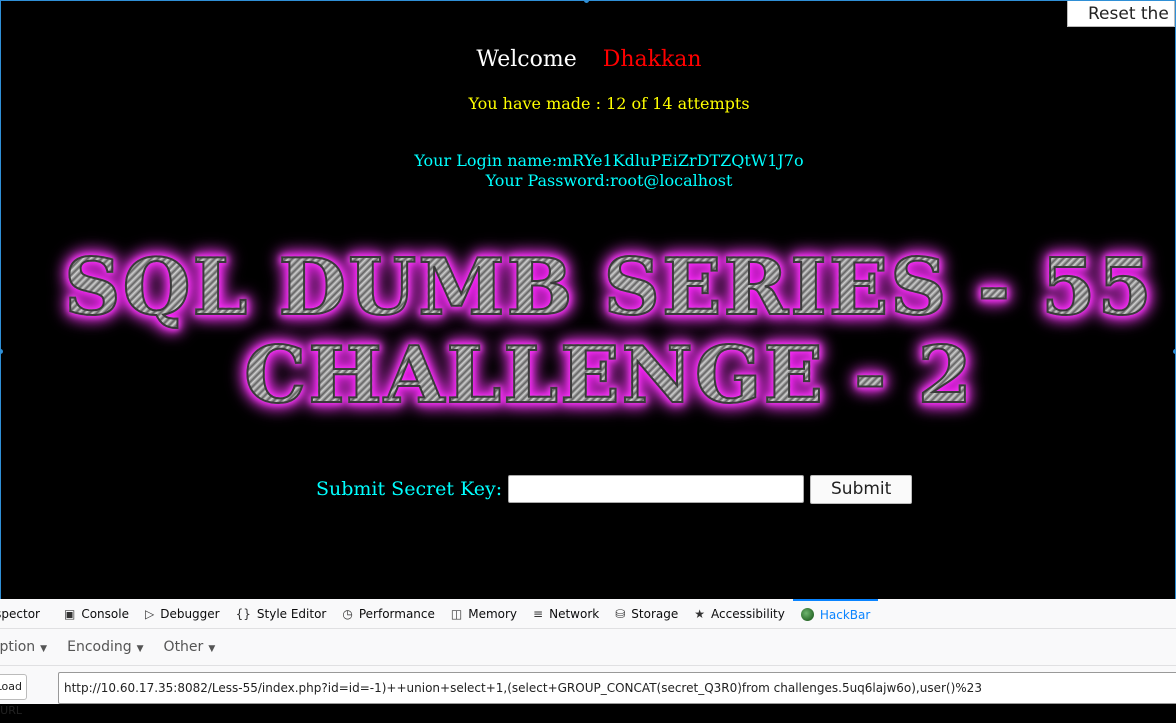 This screenshot has height=723, width=1176. Describe the element at coordinates (291, 613) in the screenshot. I see `tab-label: Style Editor` at that location.